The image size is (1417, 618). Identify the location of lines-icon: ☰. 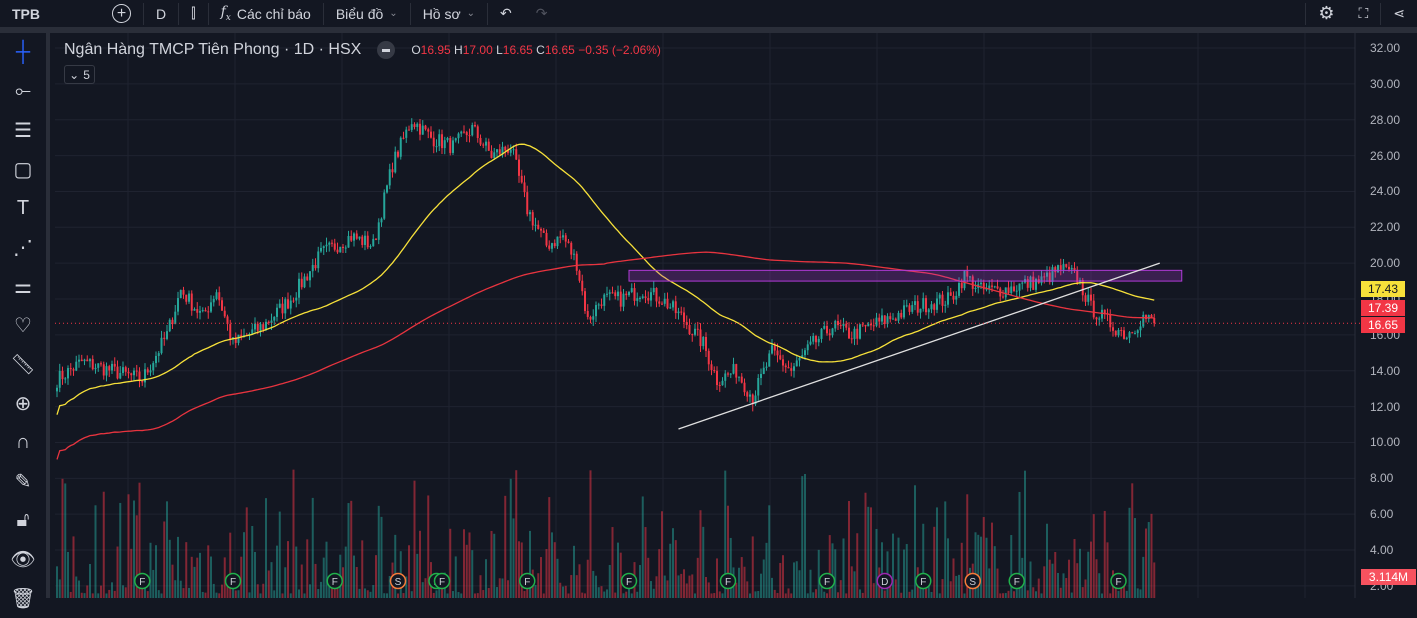
(23, 131).